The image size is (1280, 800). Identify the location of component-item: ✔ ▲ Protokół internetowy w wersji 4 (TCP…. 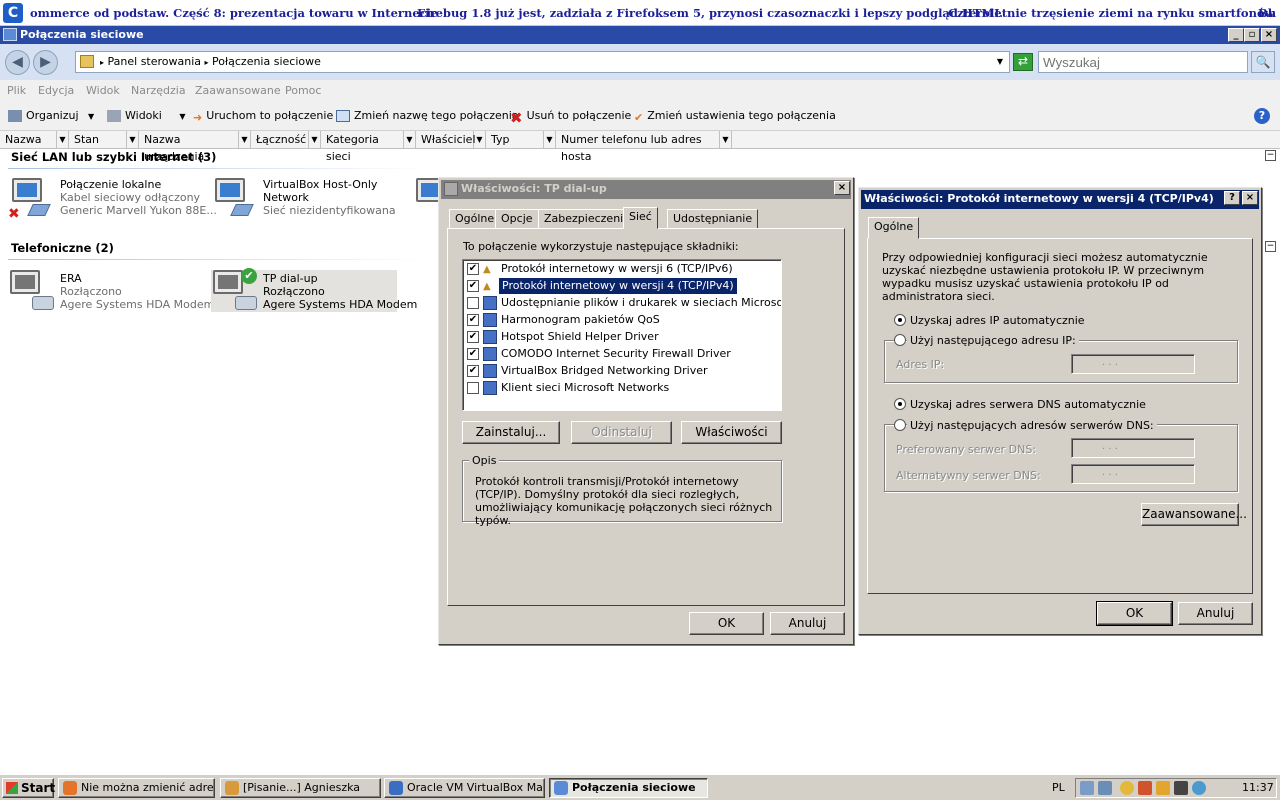
(622, 286).